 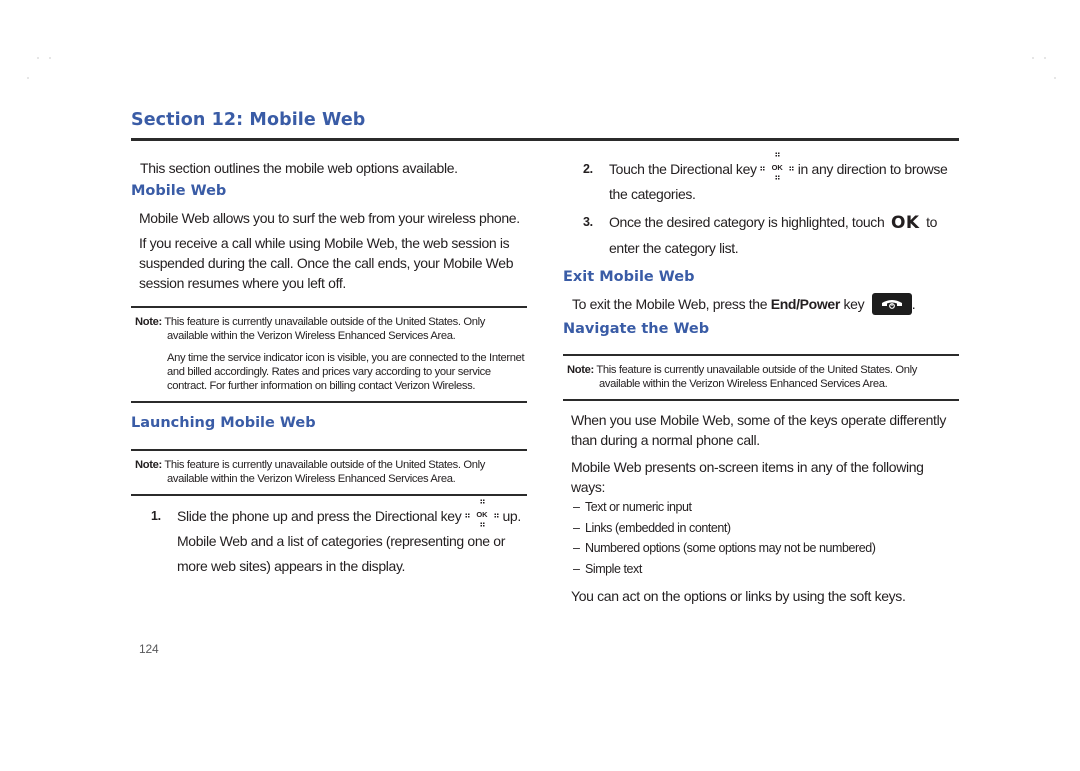 What do you see at coordinates (156, 516) in the screenshot?
I see `step-number: 1.` at bounding box center [156, 516].